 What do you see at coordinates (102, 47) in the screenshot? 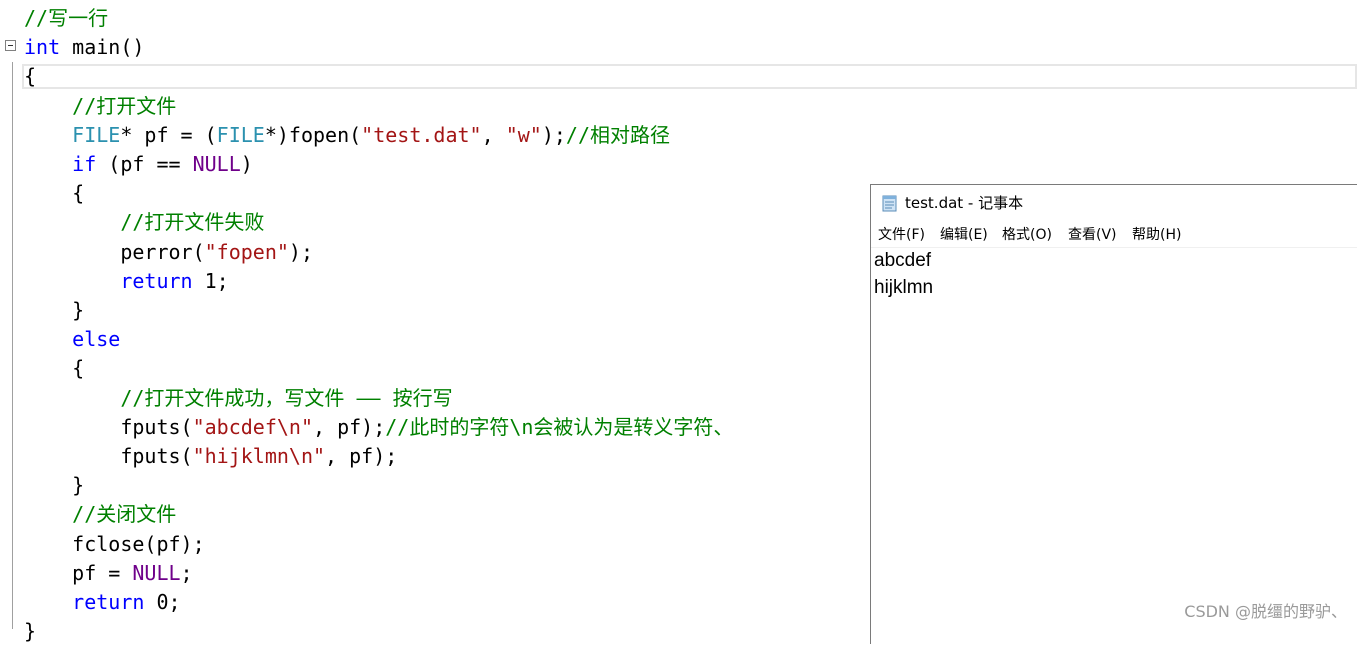
I see `code-token-plain: main()` at bounding box center [102, 47].